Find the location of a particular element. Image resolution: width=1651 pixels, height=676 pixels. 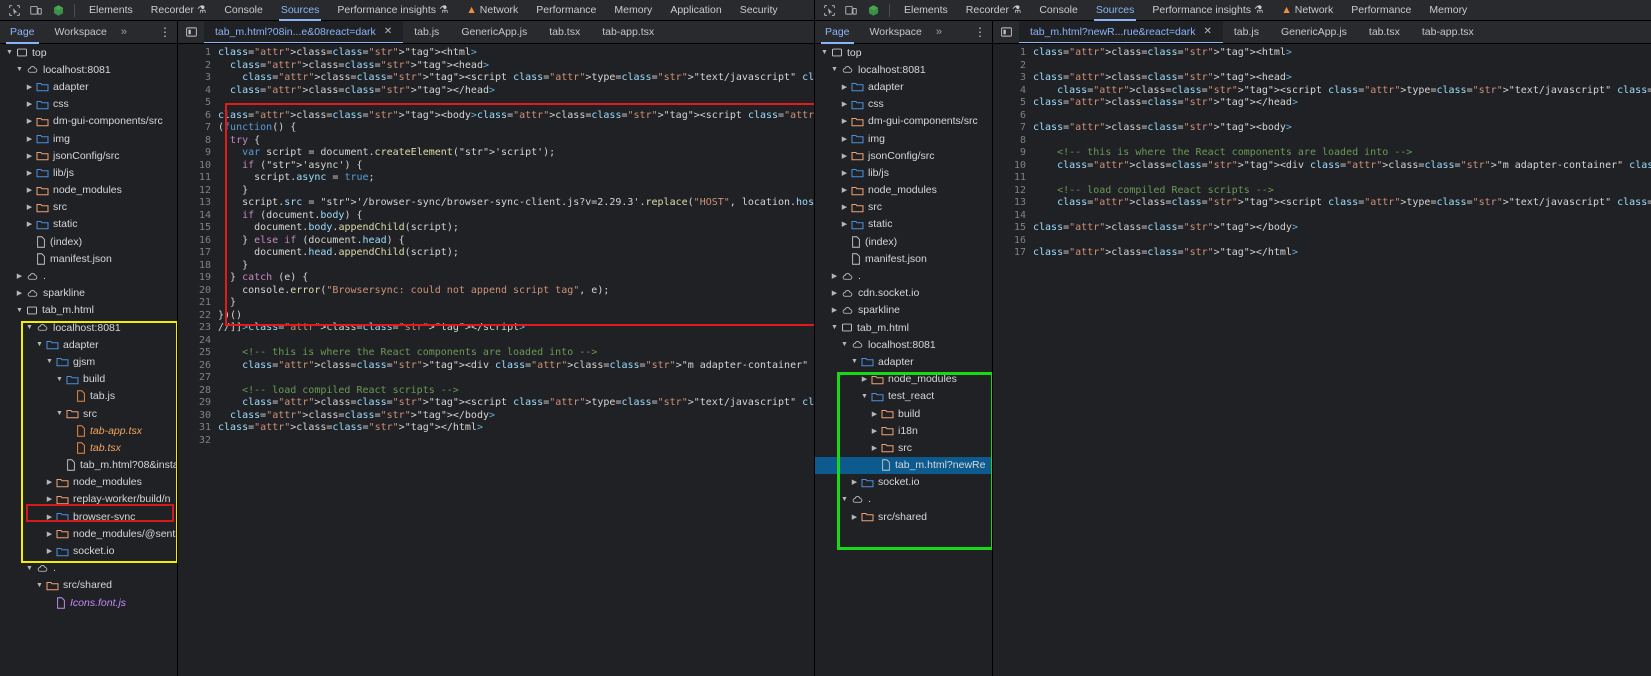

inspect-icon is located at coordinates (14, 10).